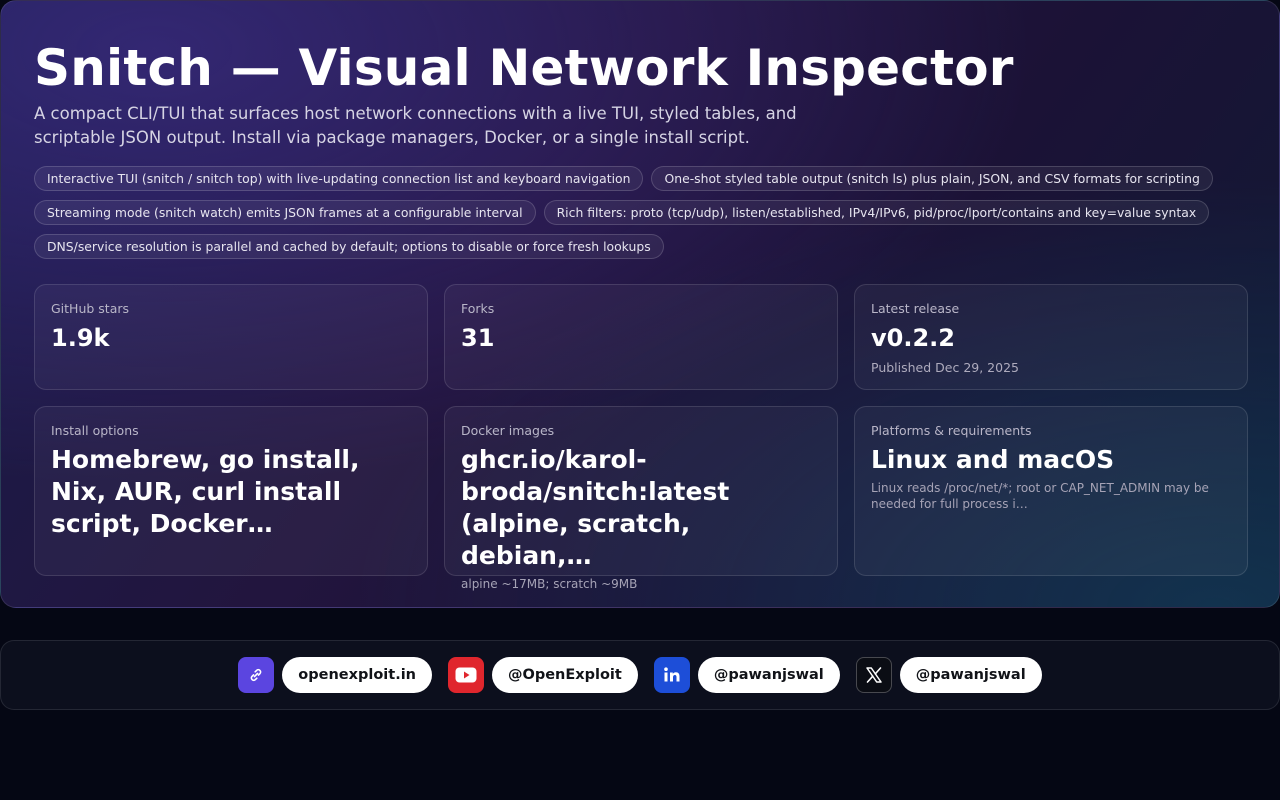  Describe the element at coordinates (640, 675) in the screenshot. I see `social-footer: openexploit.in @OpenExploit @pawanjswal` at that location.